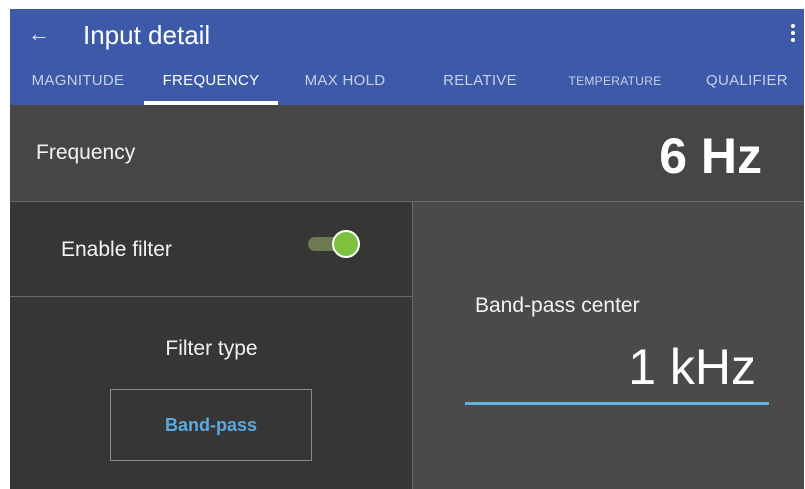 The height and width of the screenshot is (489, 805). I want to click on arrow-left-icon: ←, so click(39, 34).